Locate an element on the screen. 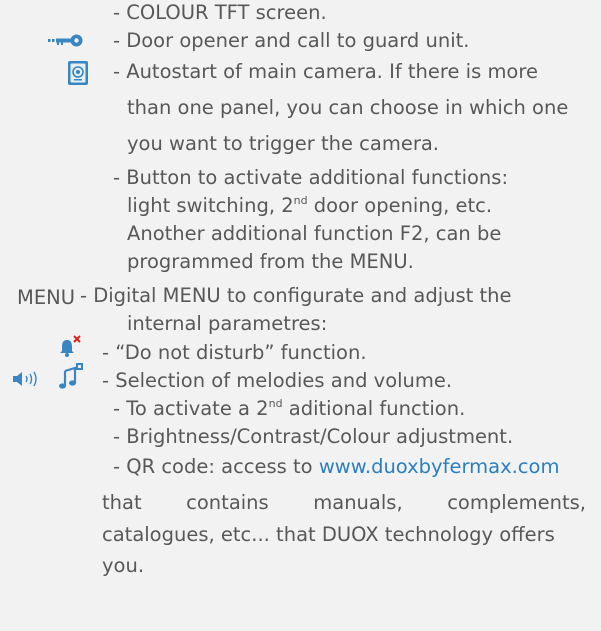  camera-icon is located at coordinates (78, 73).